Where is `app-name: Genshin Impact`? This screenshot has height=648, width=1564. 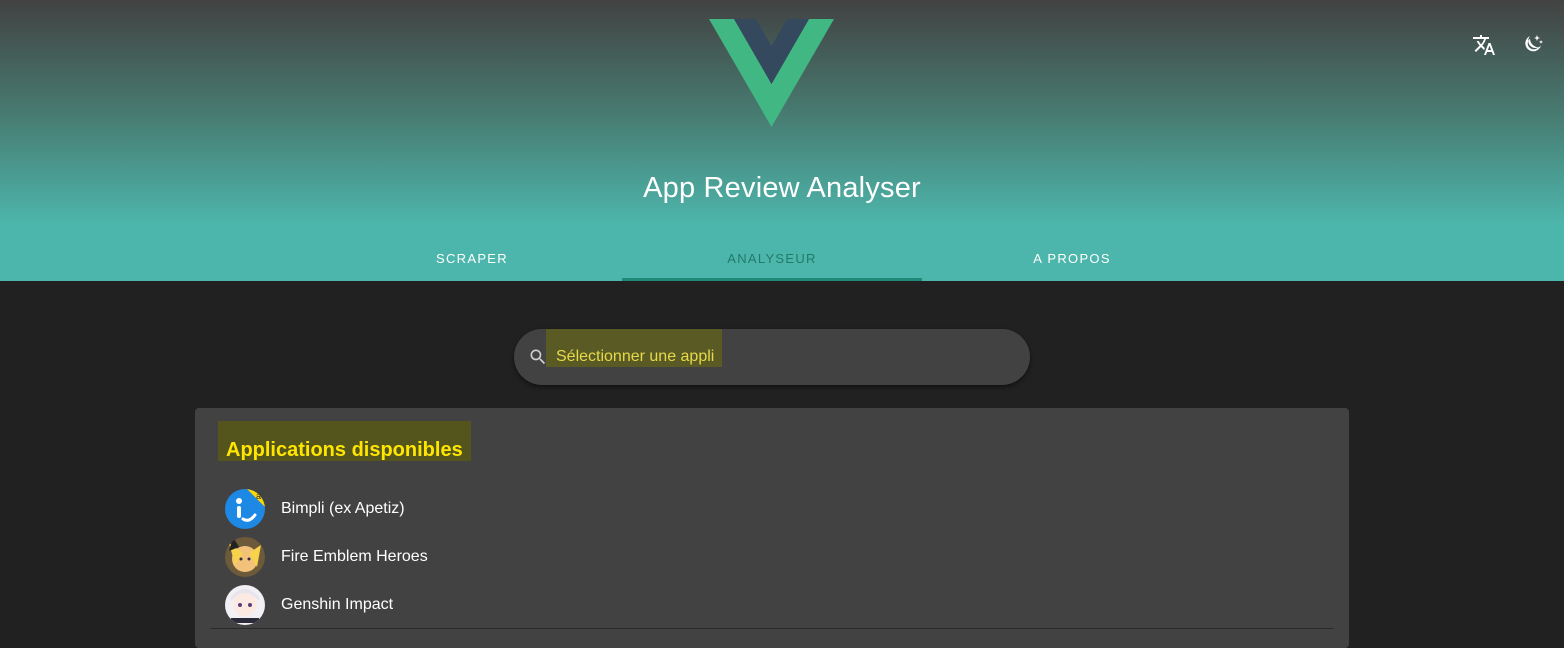
app-name: Genshin Impact is located at coordinates (337, 604).